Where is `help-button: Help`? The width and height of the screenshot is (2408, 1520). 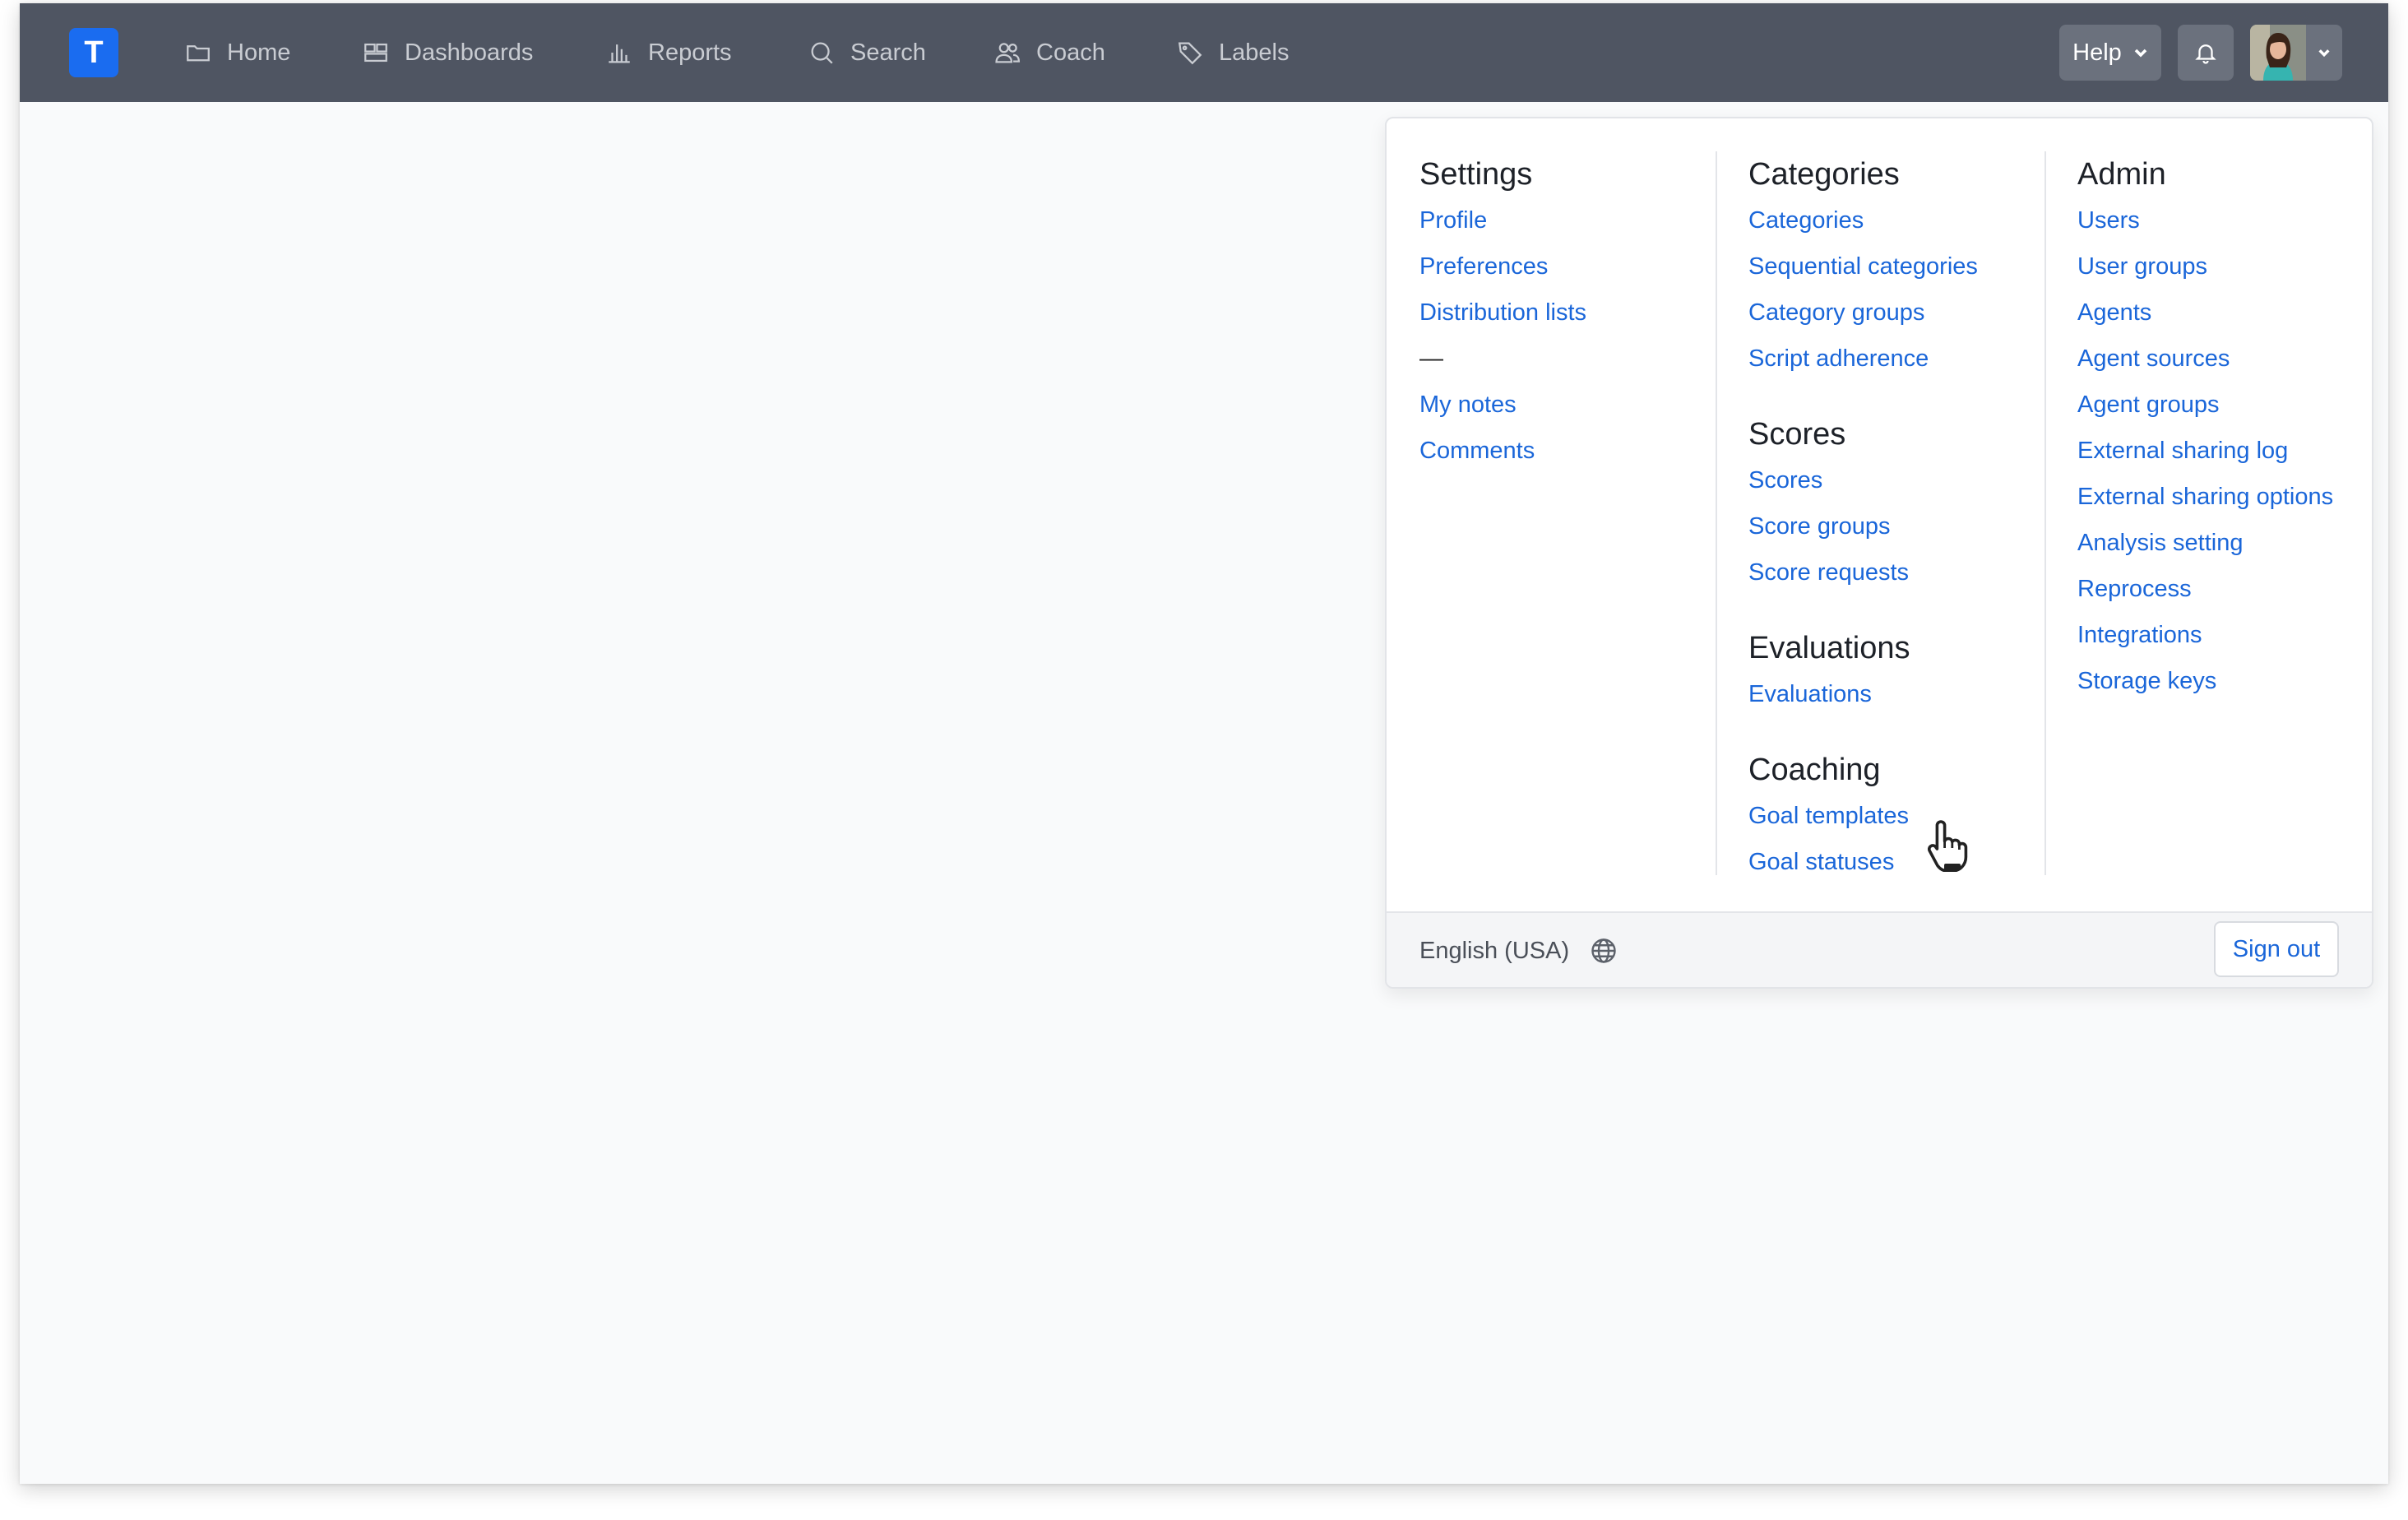
help-button: Help is located at coordinates (2110, 53).